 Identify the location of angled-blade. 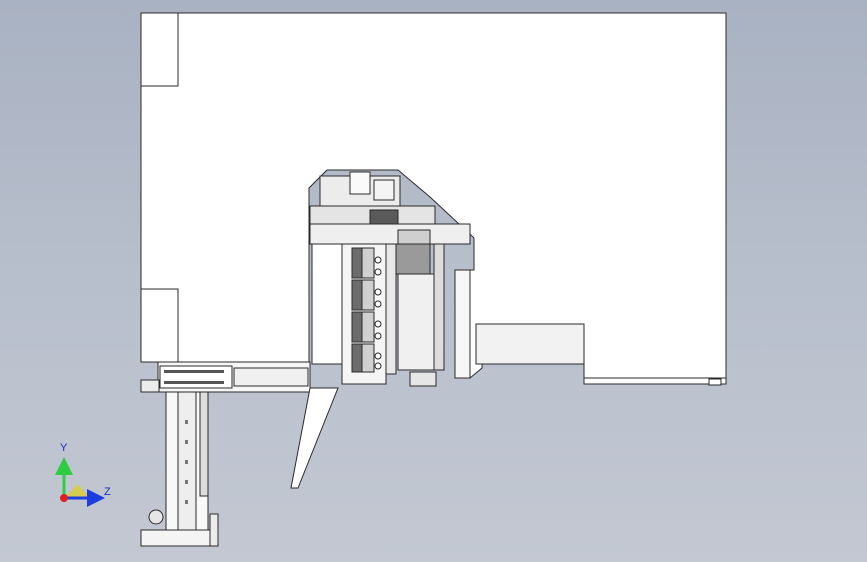
(314, 438).